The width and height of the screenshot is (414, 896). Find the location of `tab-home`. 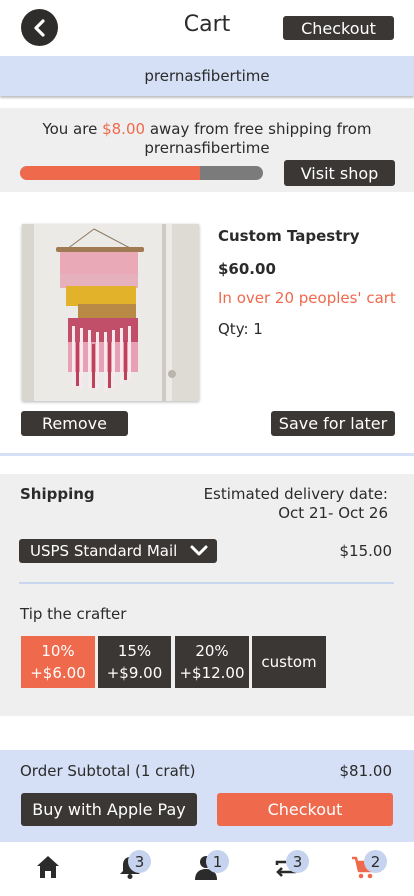

tab-home is located at coordinates (48, 866).